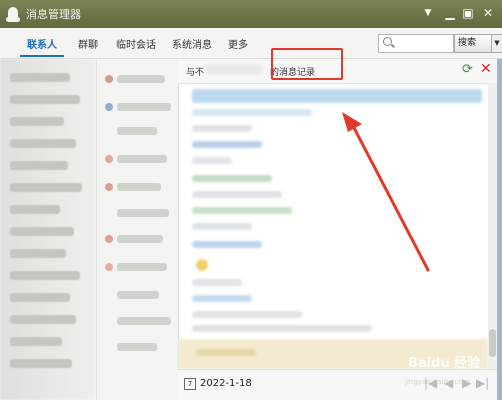 This screenshot has width=502, height=400. Describe the element at coordinates (444, 363) in the screenshot. I see `watermark: Baidu 经验` at that location.